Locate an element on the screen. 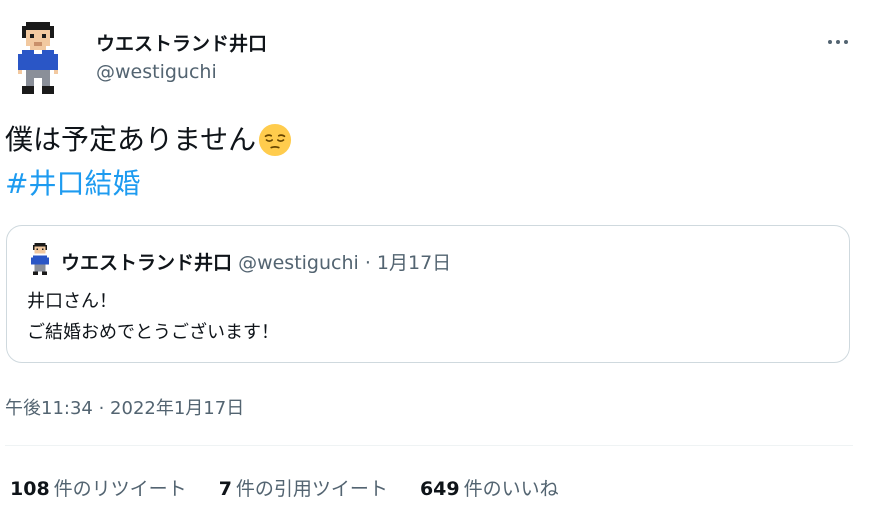 This screenshot has width=874, height=518. pensive-face-emoji-icon is located at coordinates (275, 140).